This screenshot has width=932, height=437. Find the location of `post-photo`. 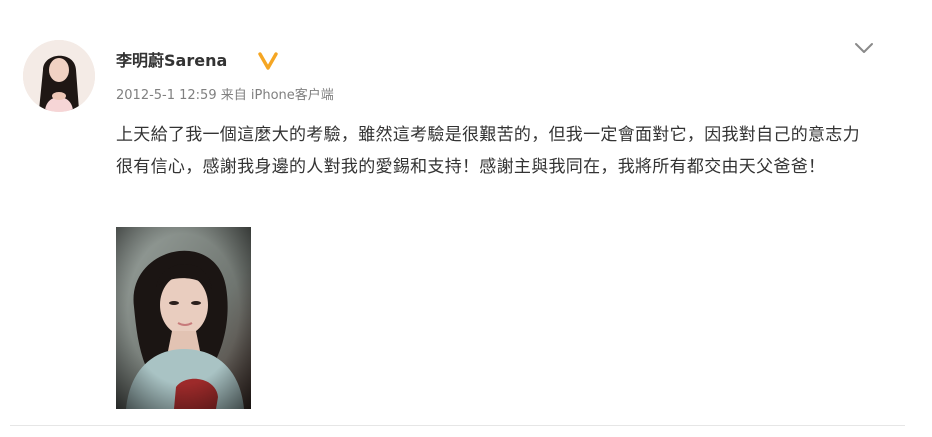

post-photo is located at coordinates (183, 318).